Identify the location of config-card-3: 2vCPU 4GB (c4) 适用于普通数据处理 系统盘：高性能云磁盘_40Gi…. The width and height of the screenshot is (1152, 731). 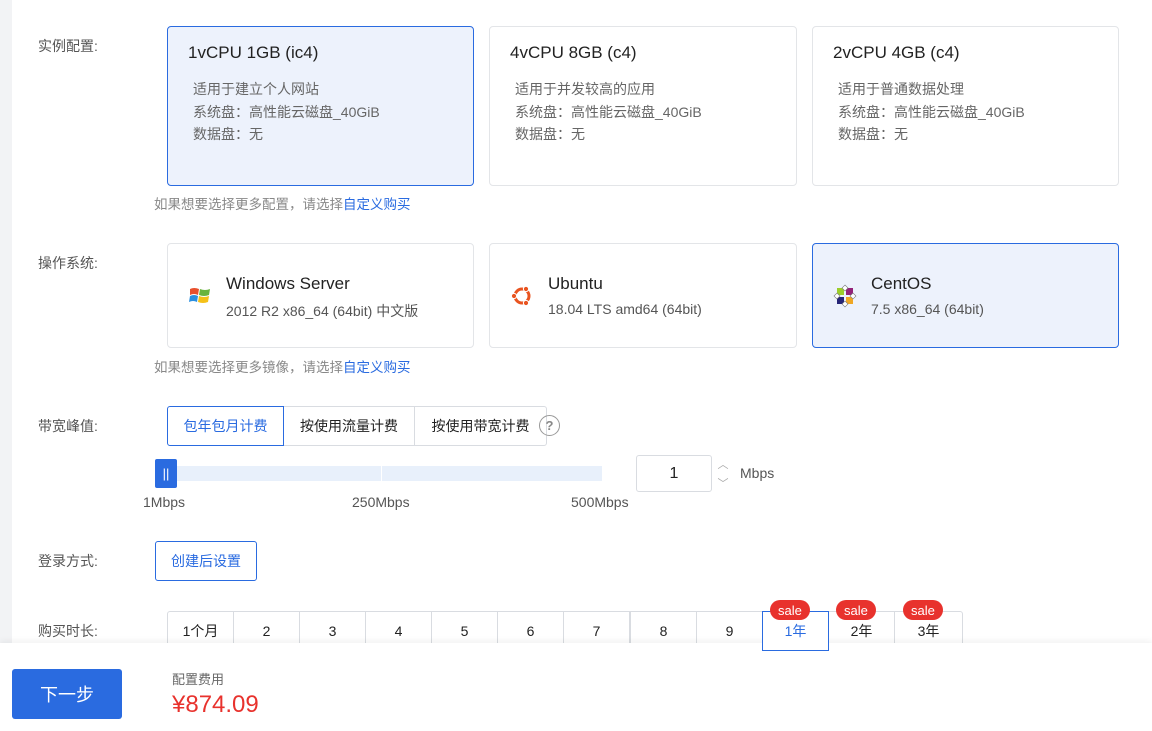
(965, 106).